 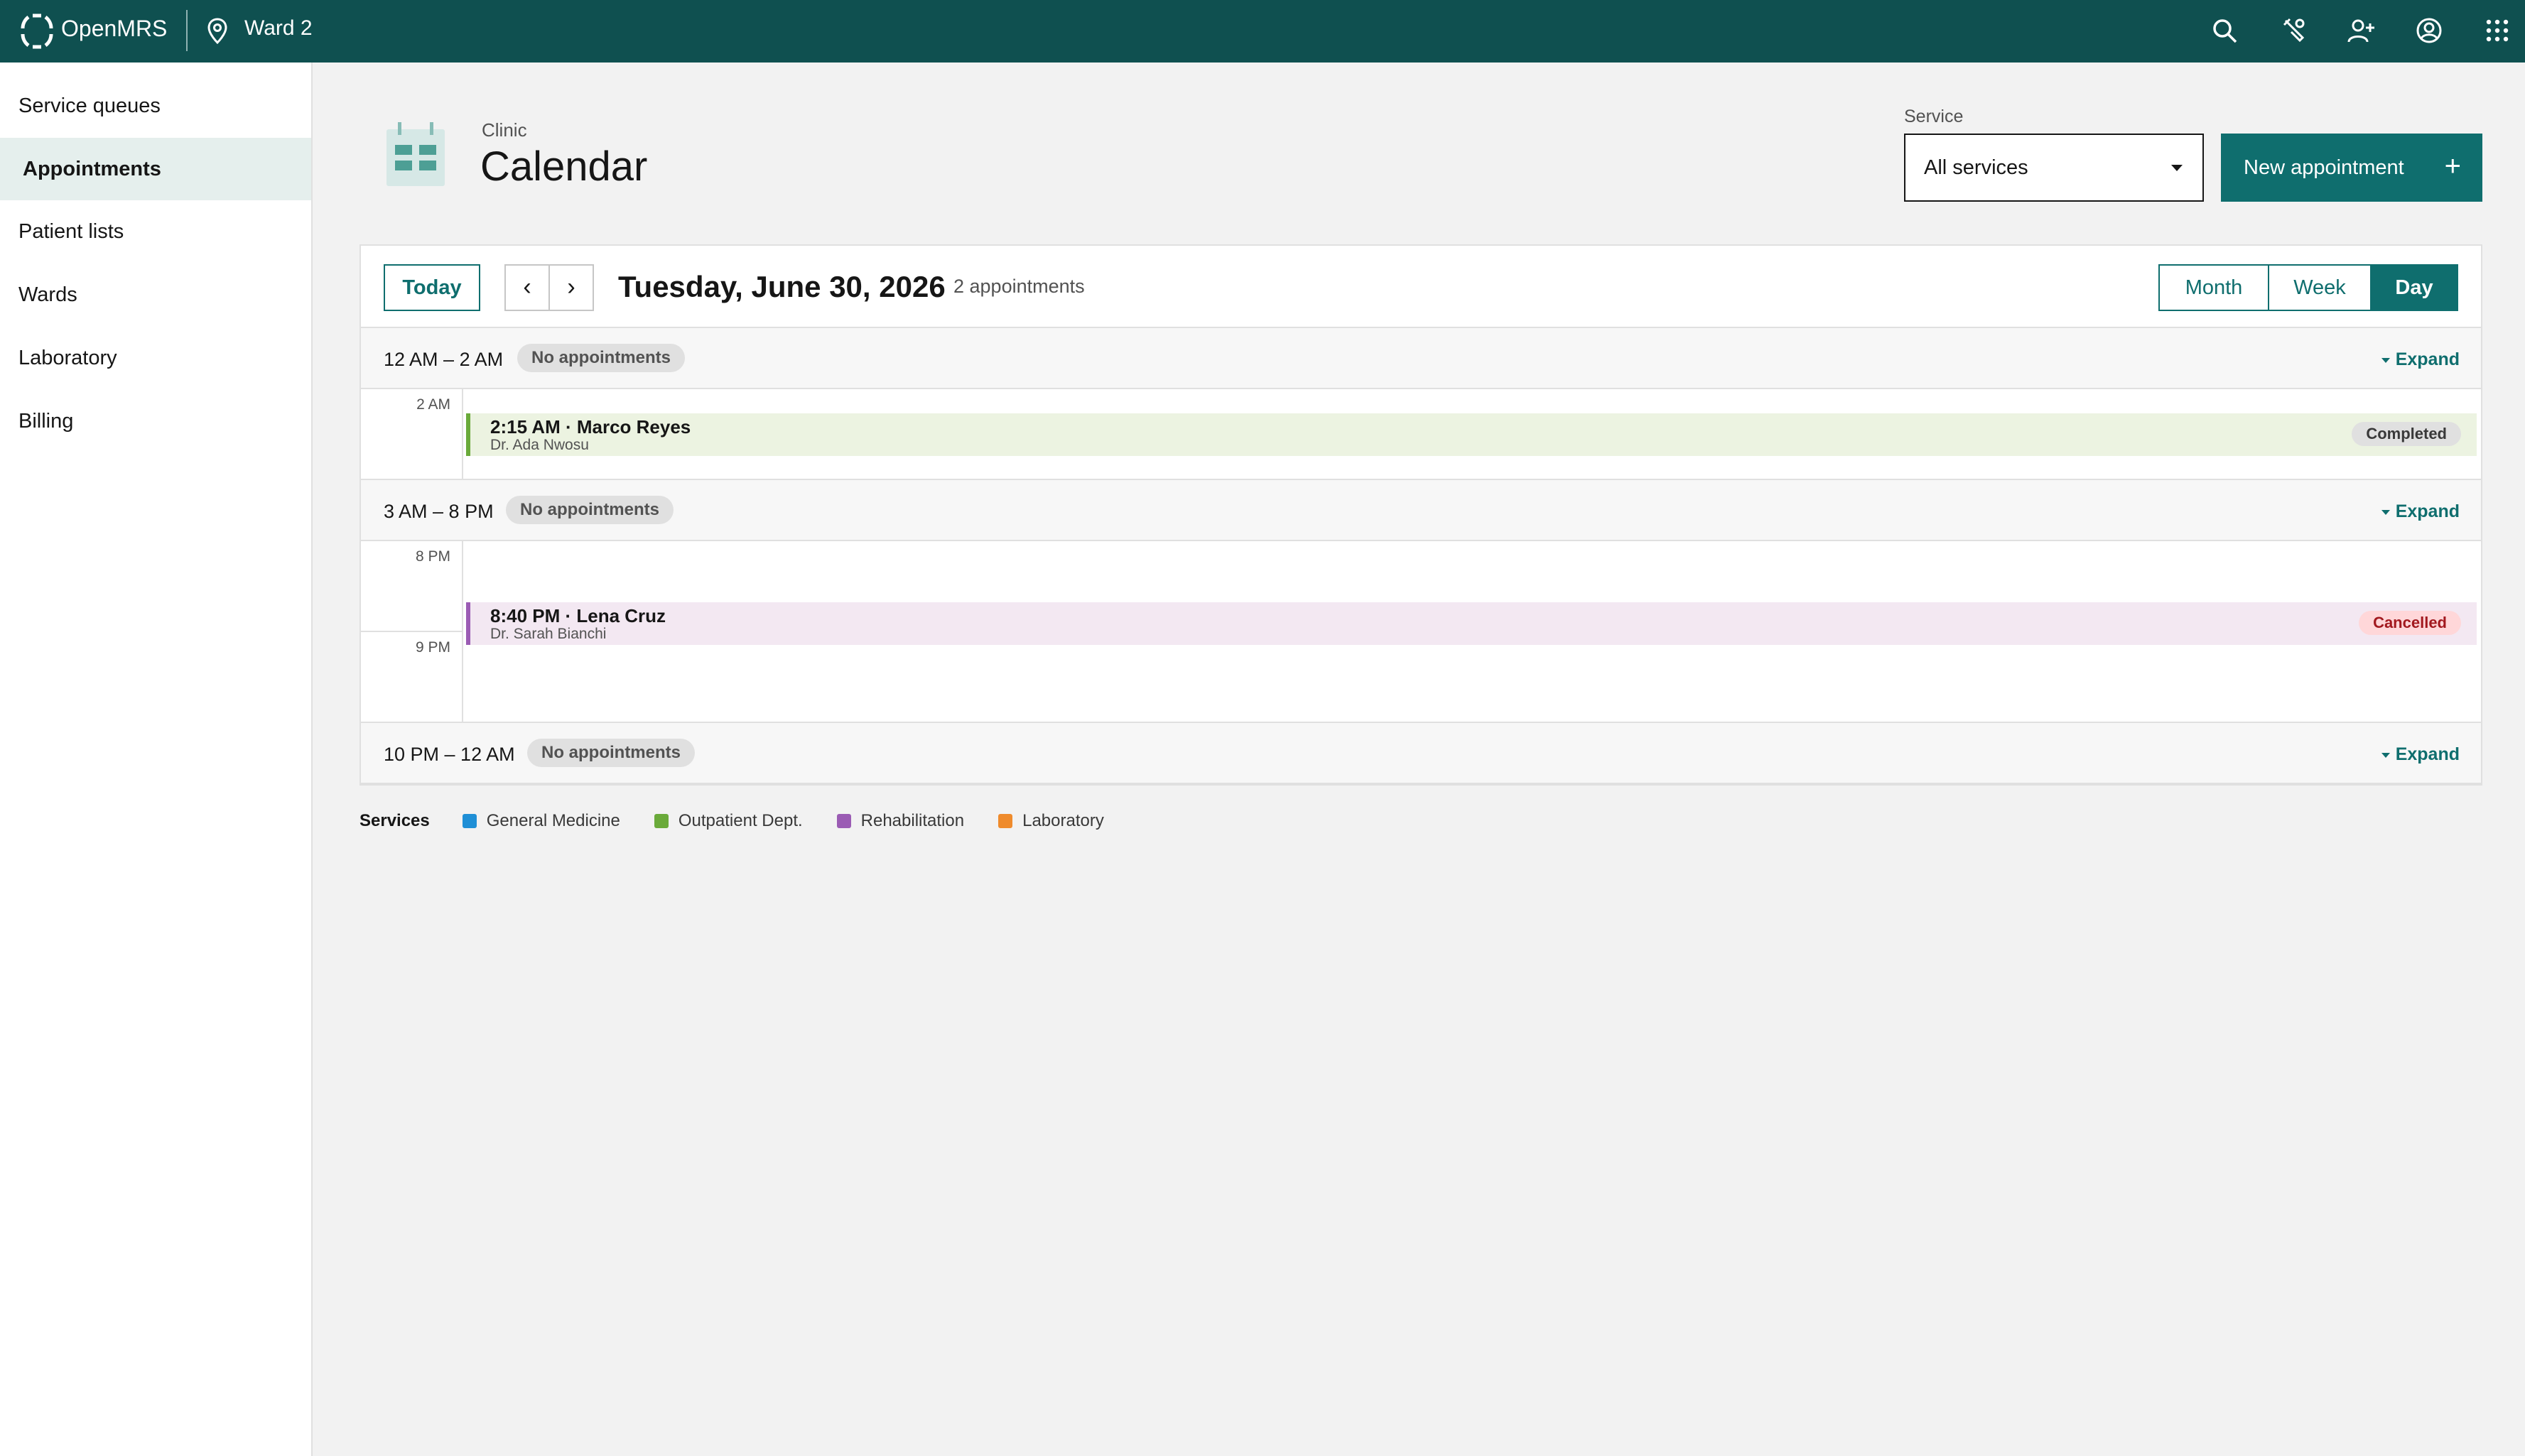 What do you see at coordinates (1934, 116) in the screenshot?
I see `service-filter-label: Service` at bounding box center [1934, 116].